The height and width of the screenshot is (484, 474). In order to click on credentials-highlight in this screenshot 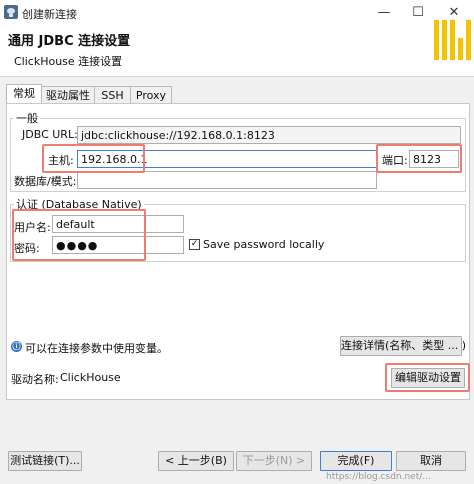, I will do `click(79, 235)`.